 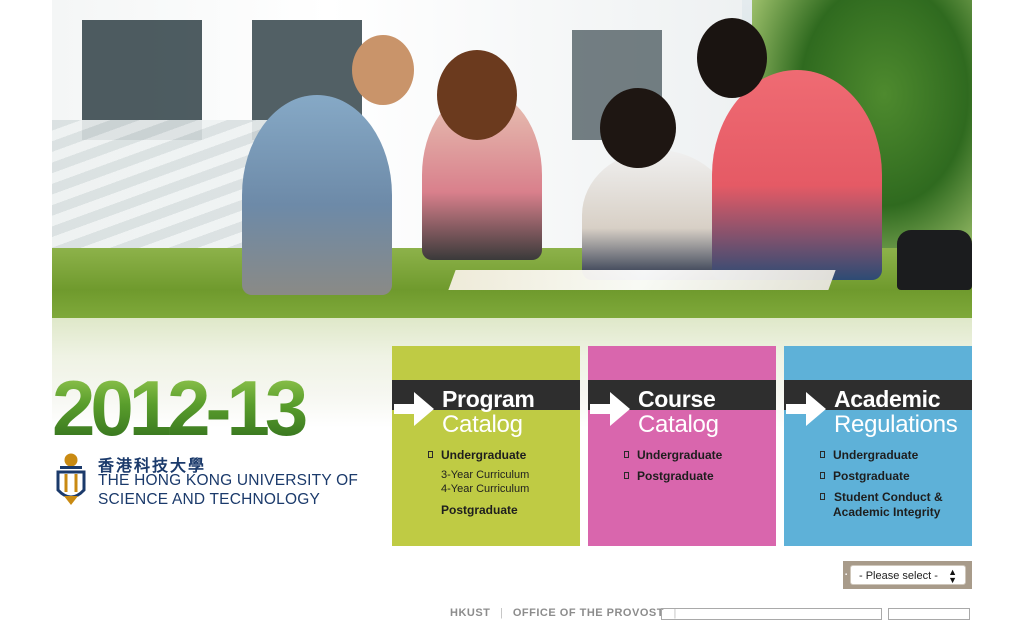 I want to click on quick-links-select: - Please select - ▲ ▼, so click(x=908, y=575).